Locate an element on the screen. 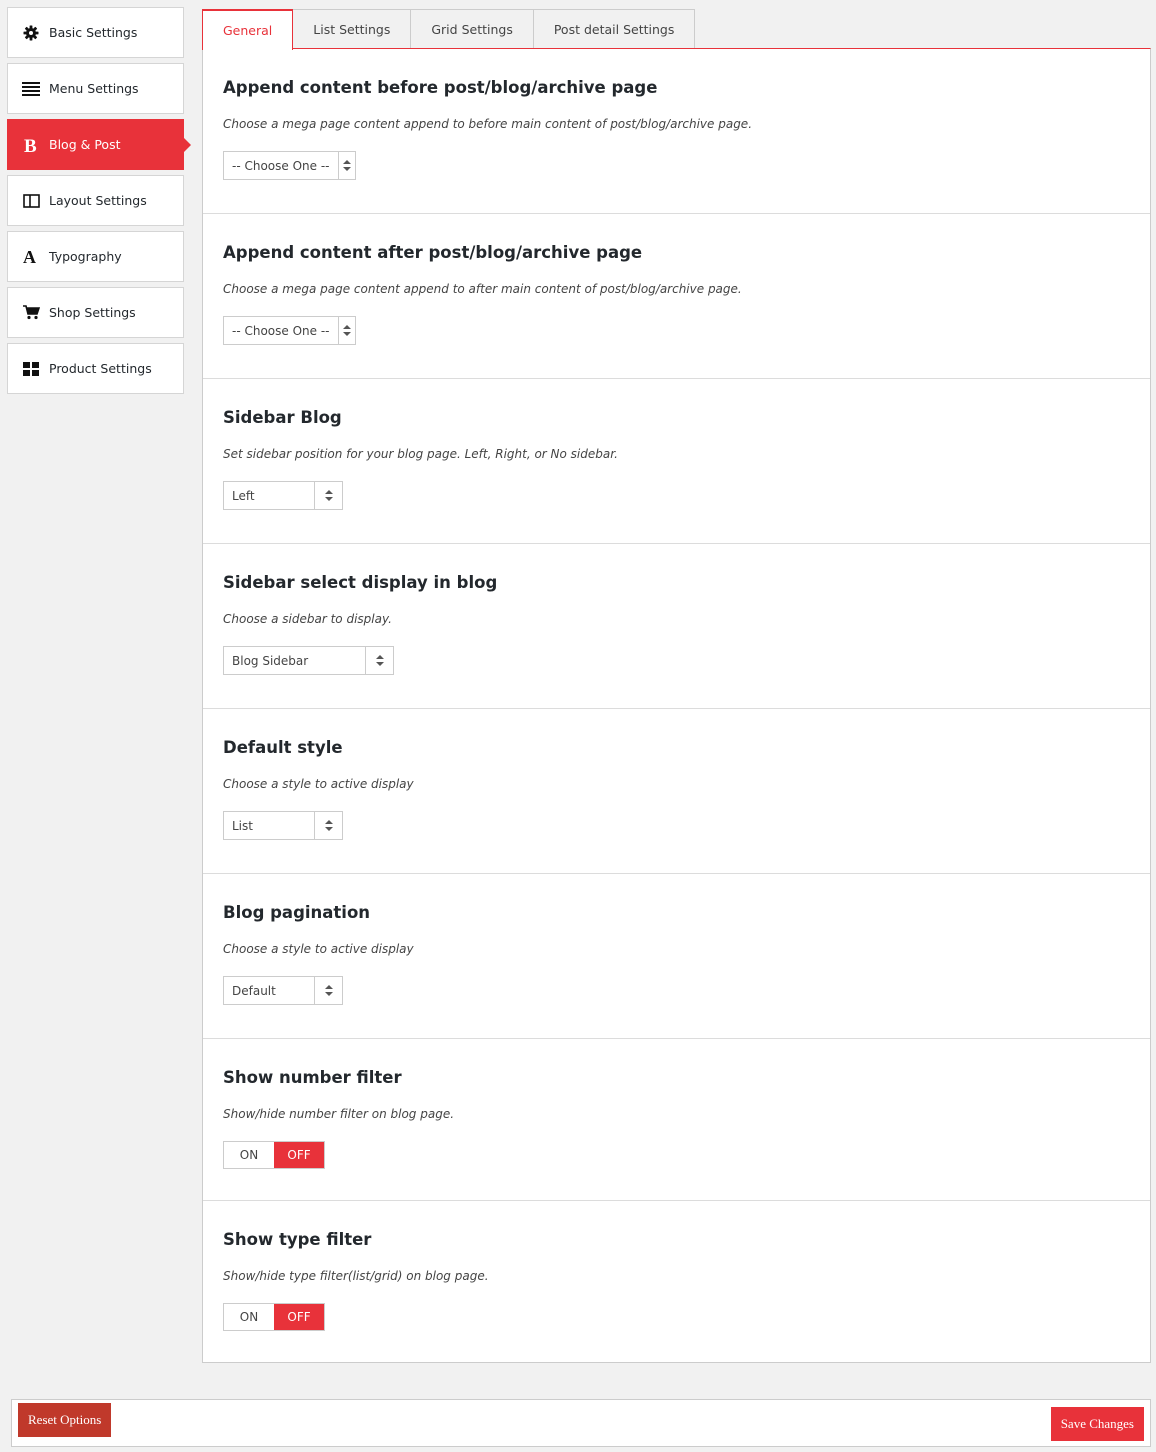 The width and height of the screenshot is (1156, 1452). letter-a-icon: A is located at coordinates (31, 257).